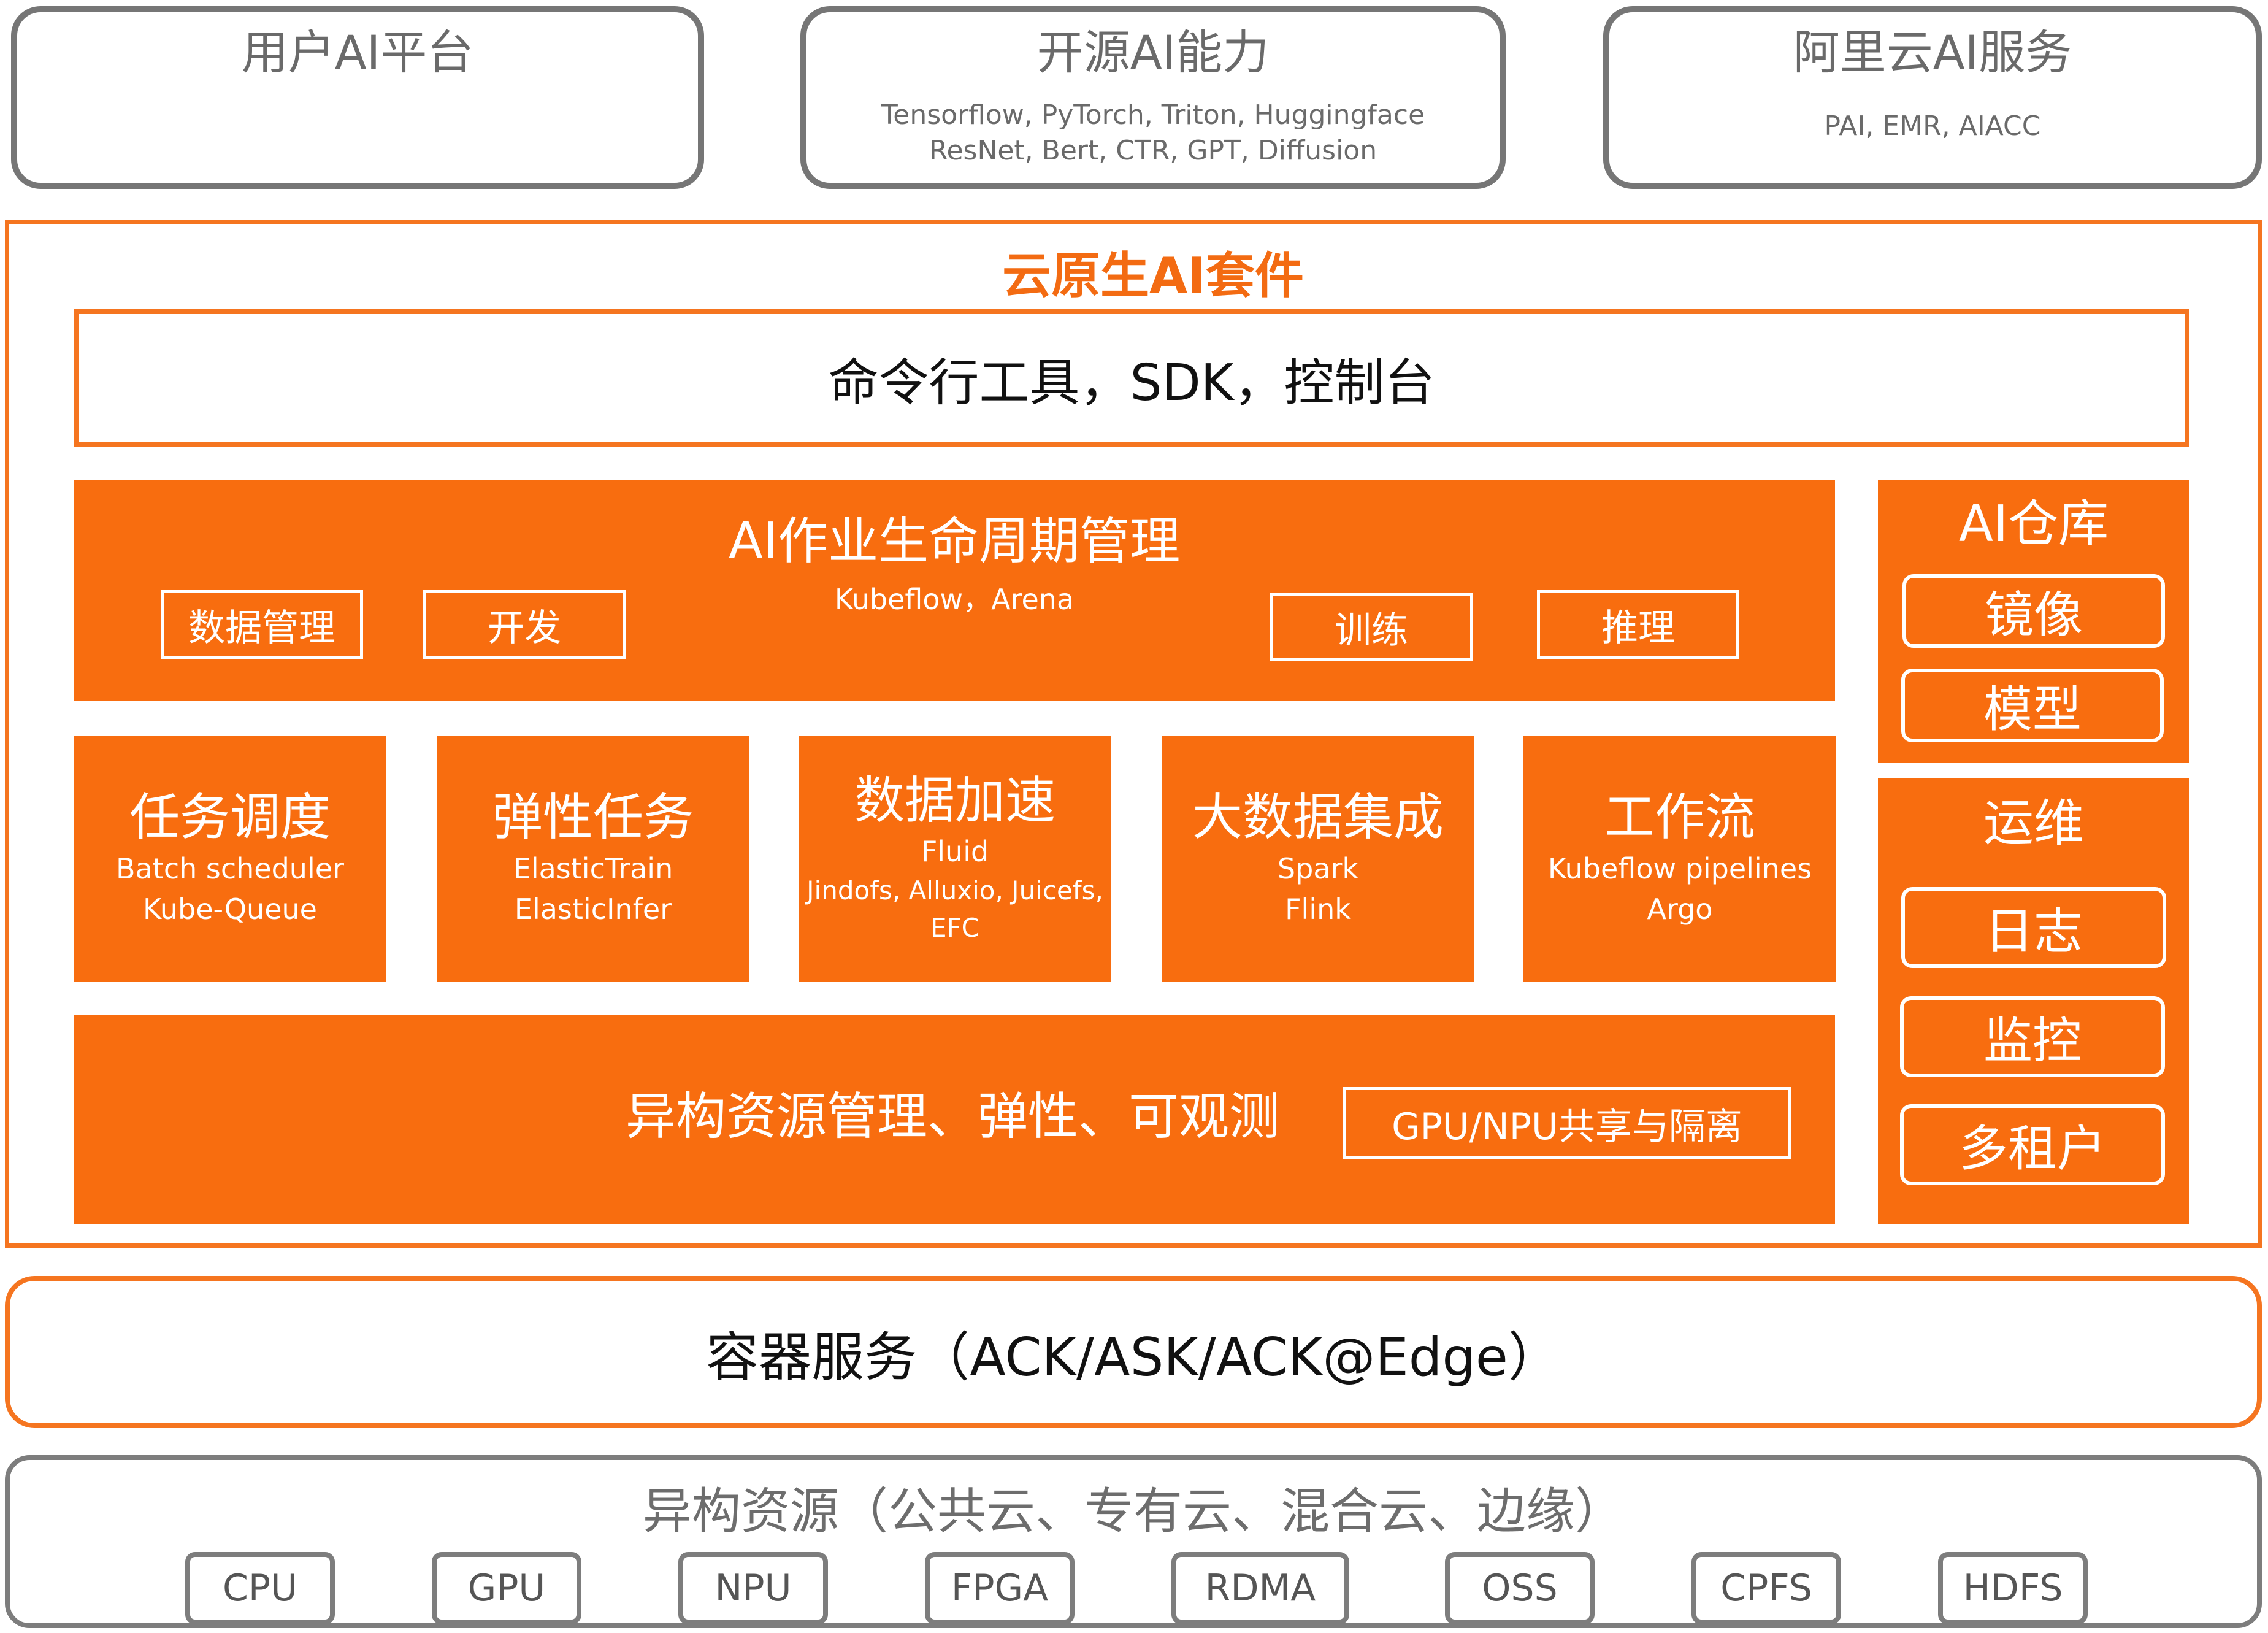  Describe the element at coordinates (955, 851) in the screenshot. I see `module-data-acceleration-line-1: Fluid` at that location.